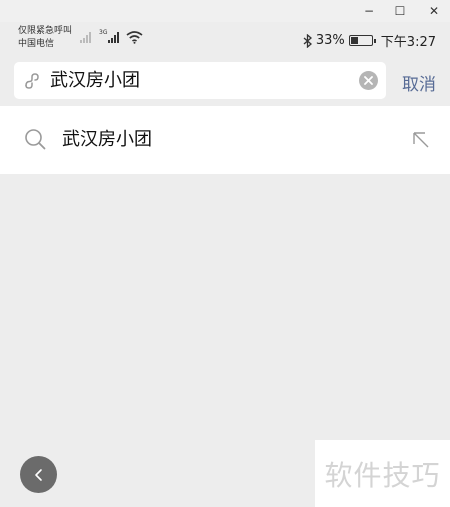 The width and height of the screenshot is (450, 507). Describe the element at coordinates (434, 11) in the screenshot. I see `close-window-button: ✕` at that location.